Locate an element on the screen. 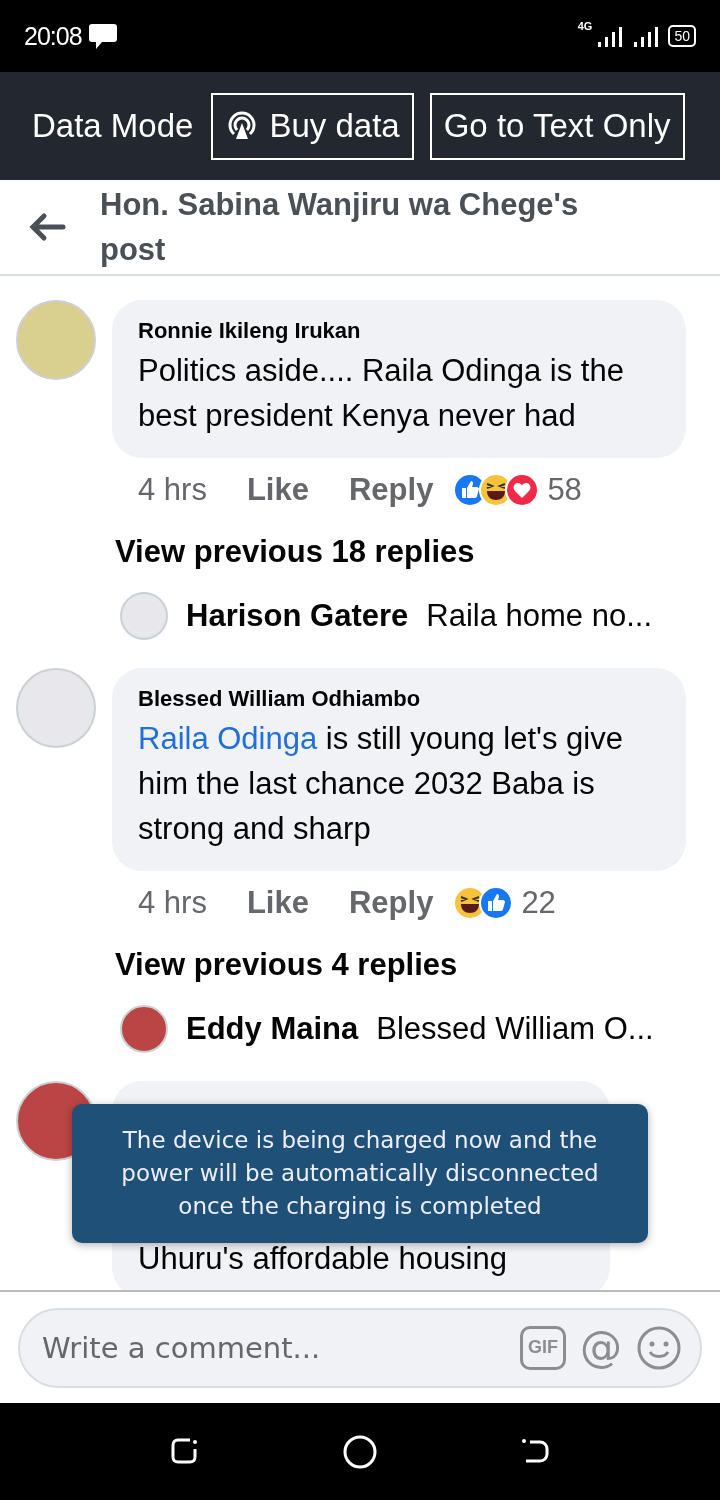 The height and width of the screenshot is (1500, 720). mention-link: Raila Odinga is located at coordinates (228, 738).